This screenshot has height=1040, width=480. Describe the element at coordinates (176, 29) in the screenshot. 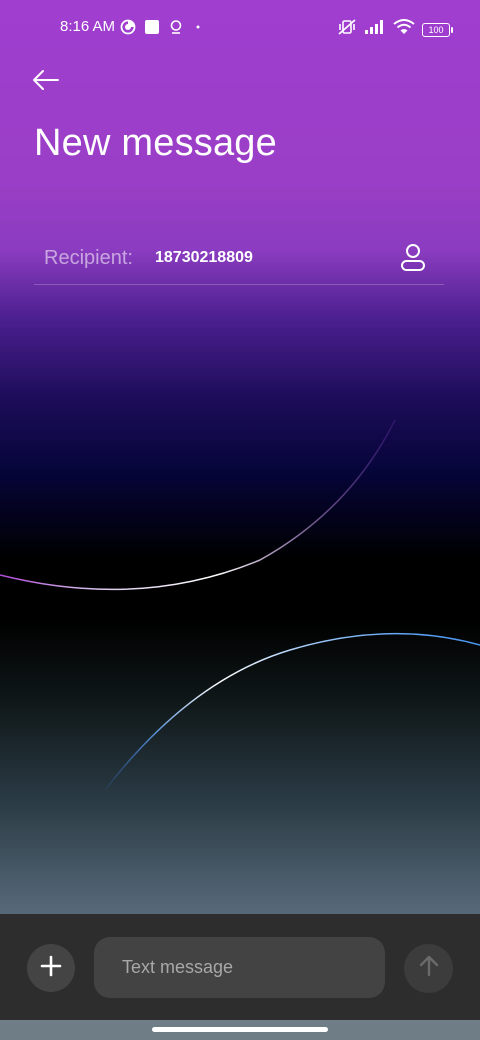

I see `location-pin-icon` at that location.